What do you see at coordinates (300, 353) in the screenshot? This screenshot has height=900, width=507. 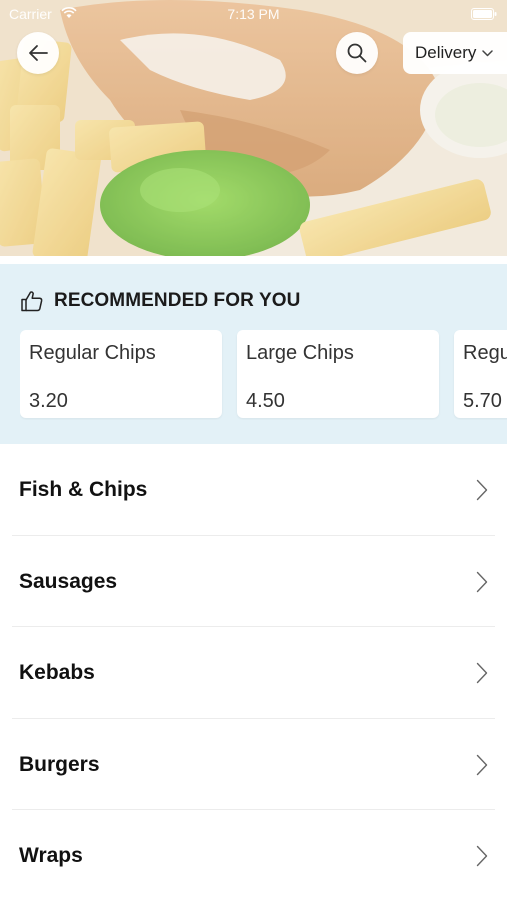 I see `recommended-item-name: Large Chips` at bounding box center [300, 353].